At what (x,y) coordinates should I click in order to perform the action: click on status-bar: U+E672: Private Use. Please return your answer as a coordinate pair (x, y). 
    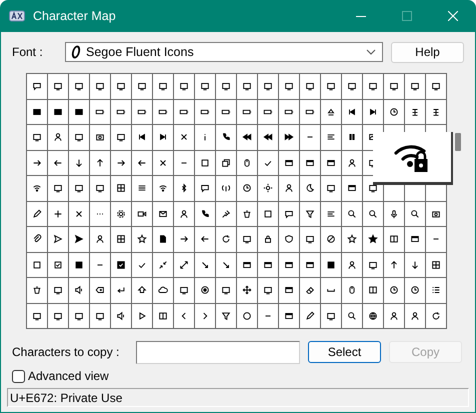
    Looking at the image, I should click on (238, 397).